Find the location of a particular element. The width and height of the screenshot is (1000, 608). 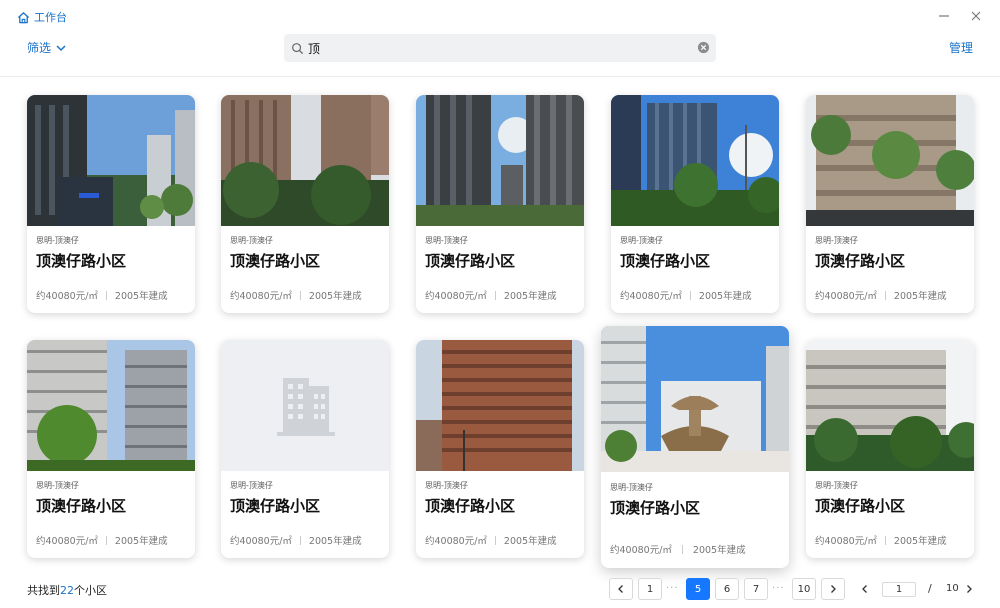

home-icon is located at coordinates (23, 17).